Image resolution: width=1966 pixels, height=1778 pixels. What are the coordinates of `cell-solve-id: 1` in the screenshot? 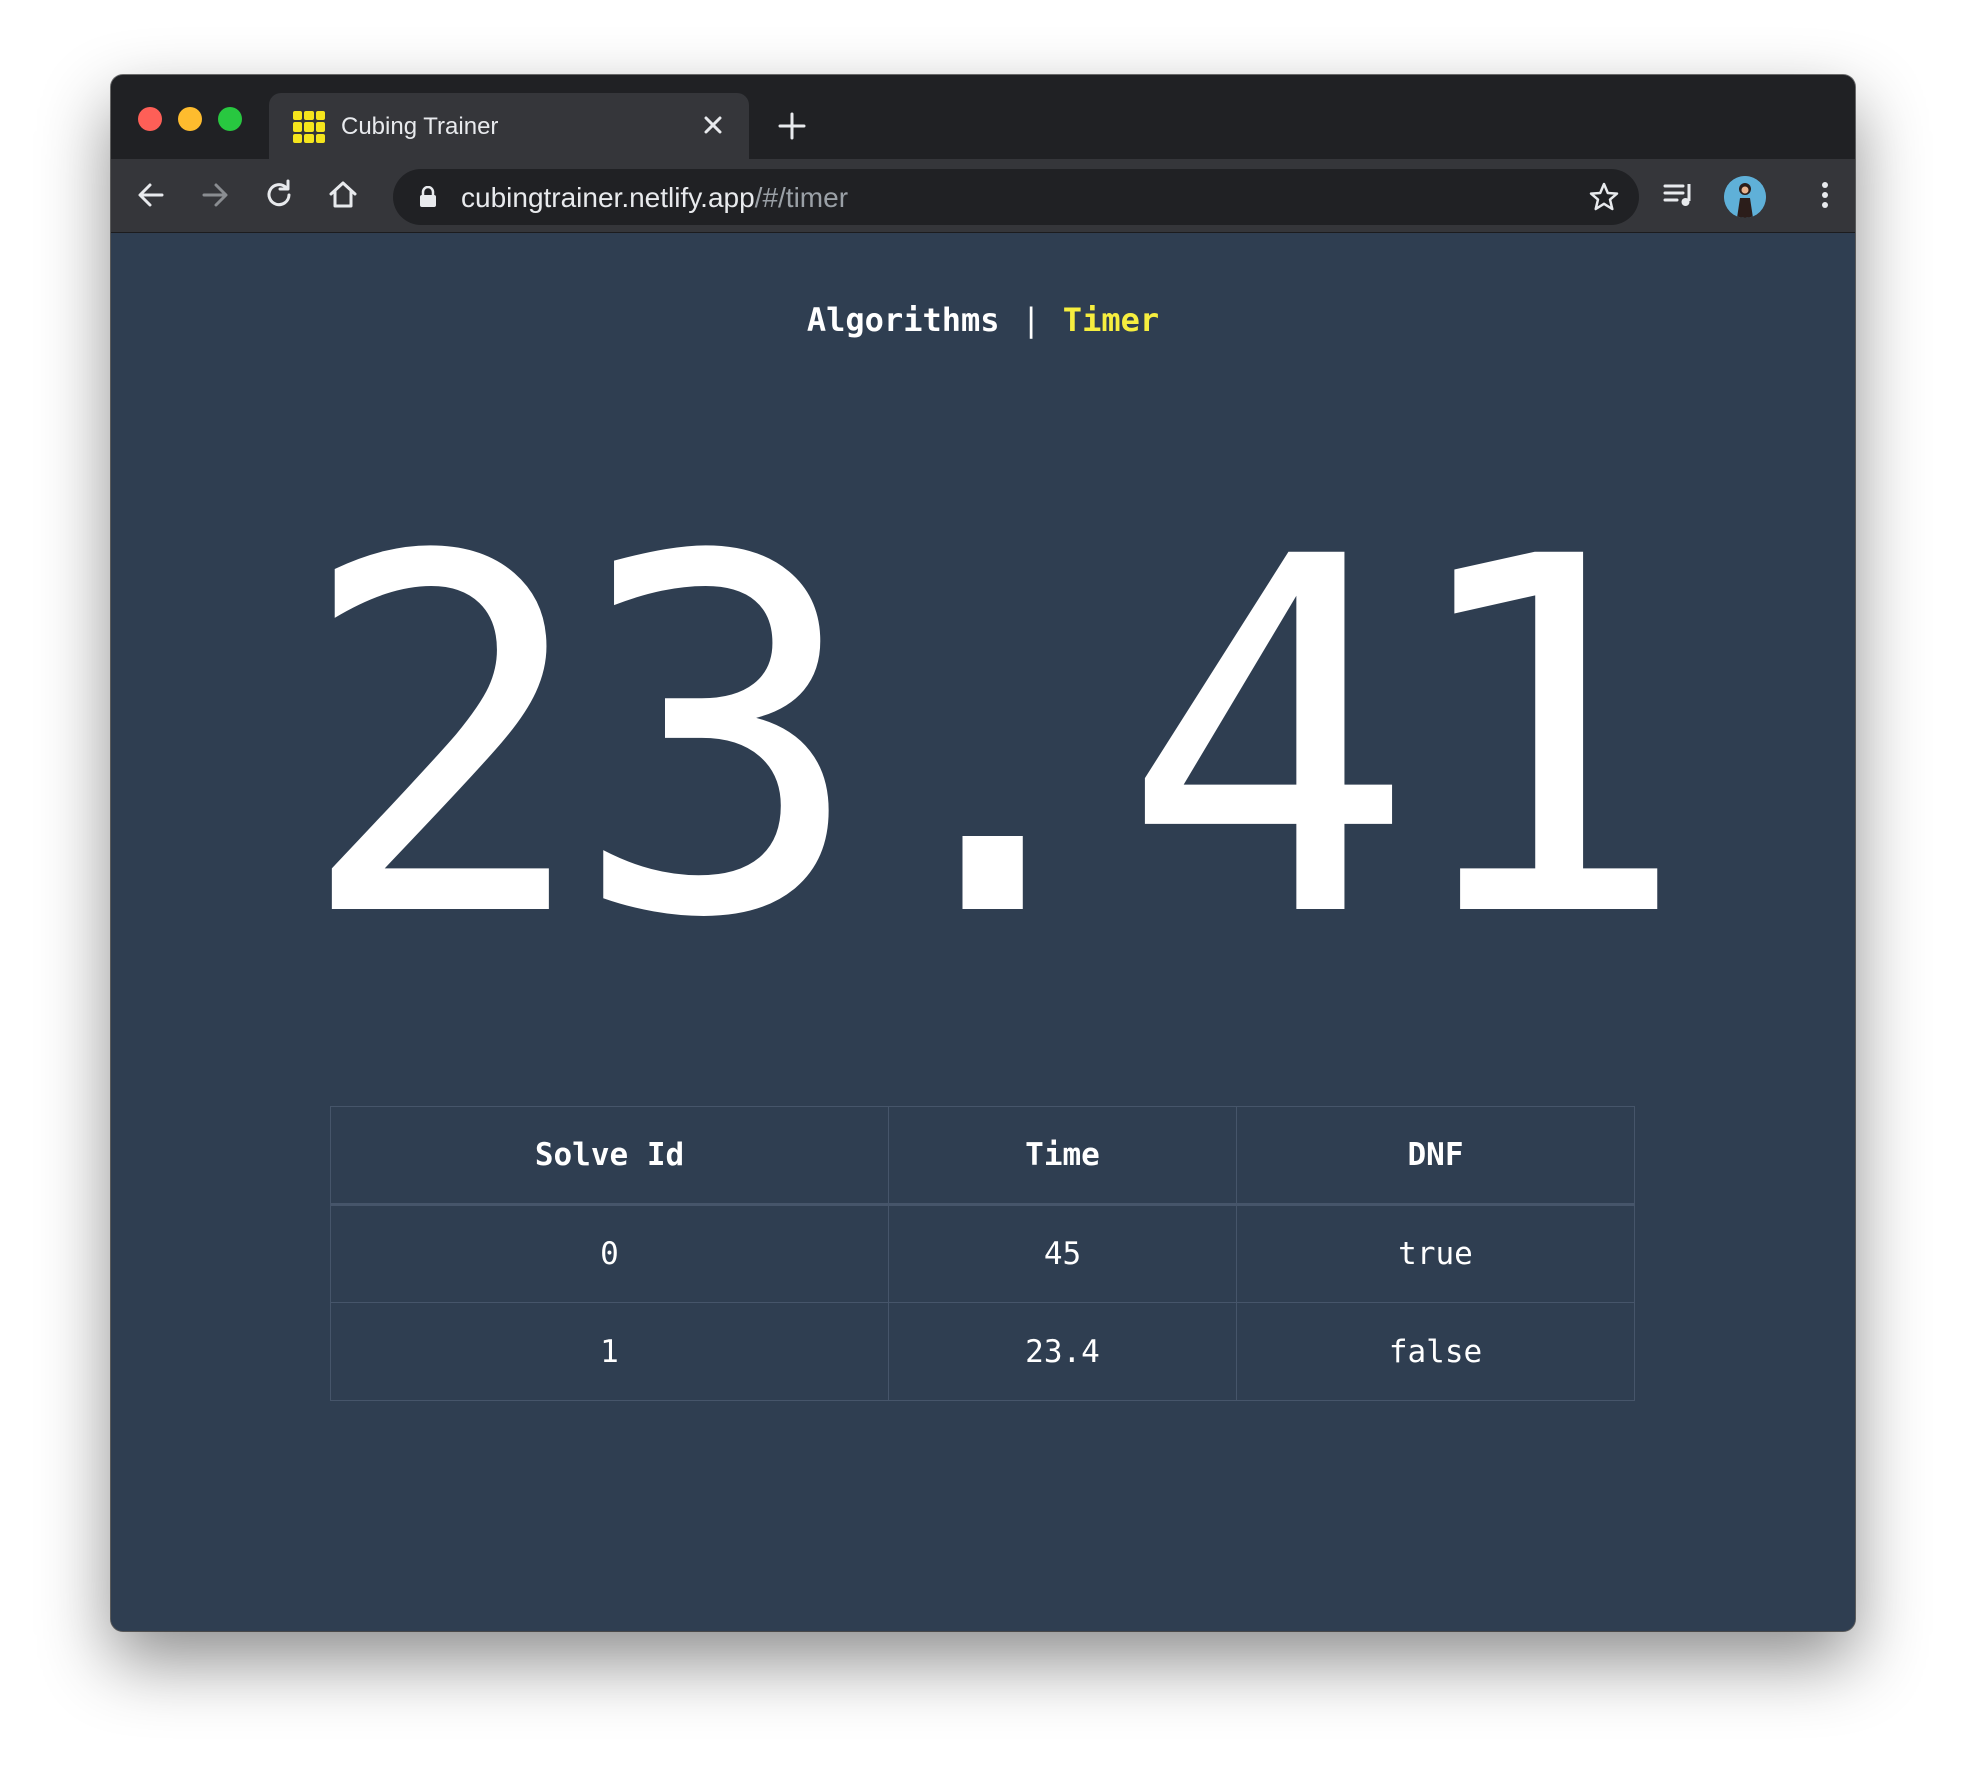 It's located at (609, 1351).